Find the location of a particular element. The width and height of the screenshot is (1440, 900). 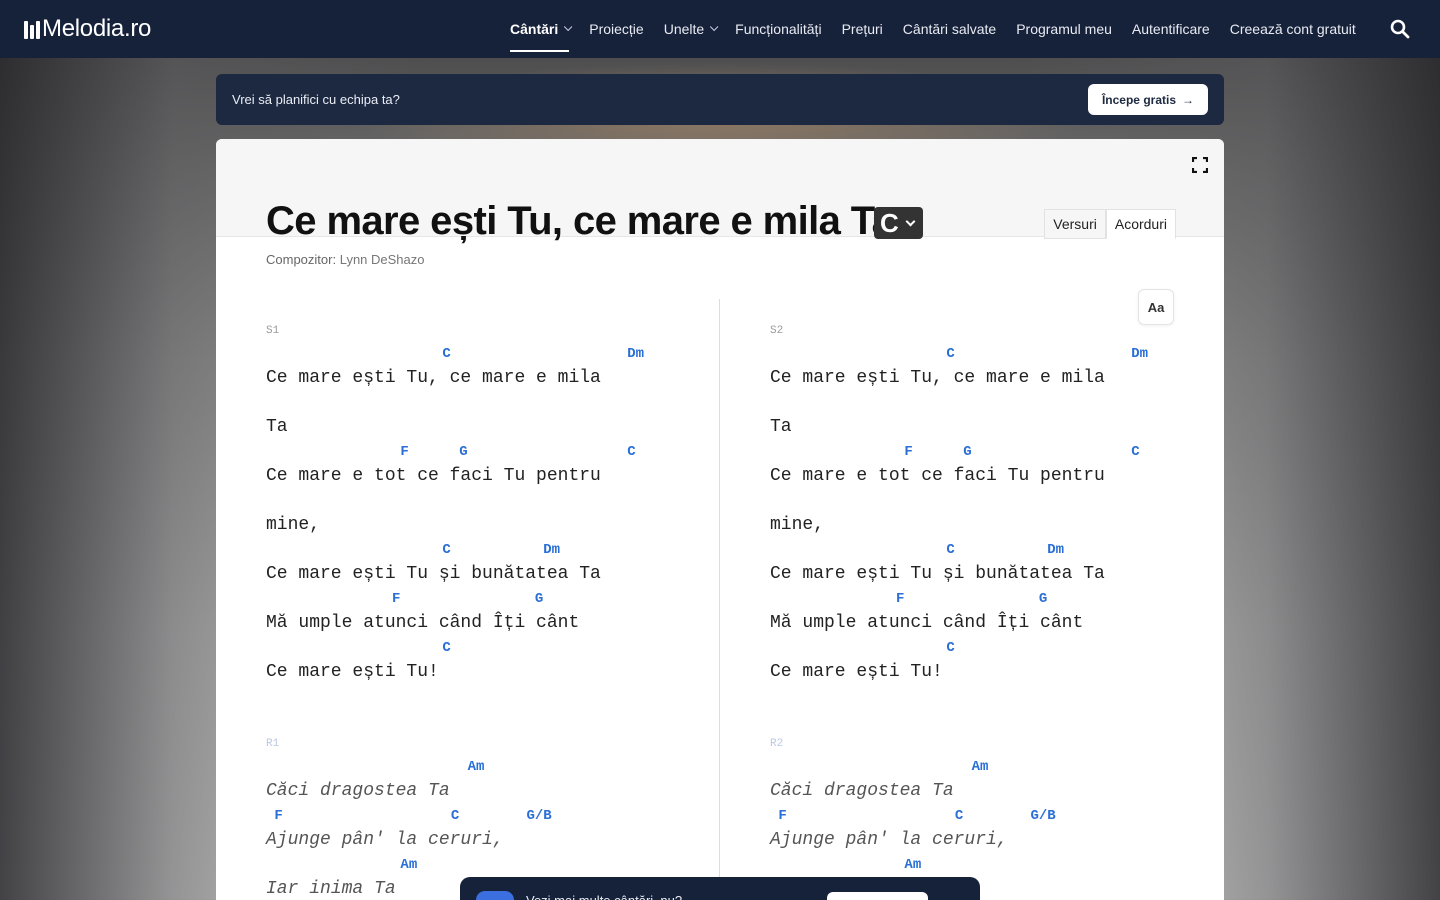

more-songs-toast: Vezi mai multe cântări, nu? is located at coordinates (720, 888).